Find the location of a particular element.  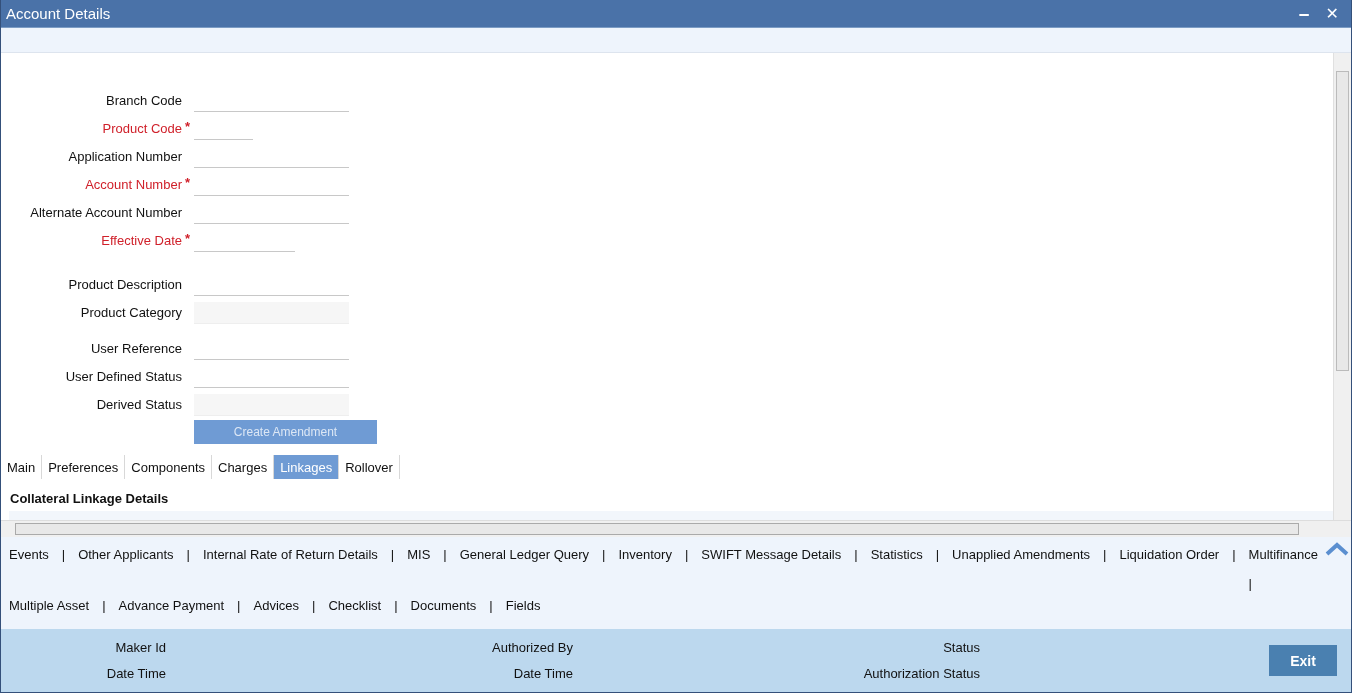

field-label: Alternate Account Number is located at coordinates (105, 212).